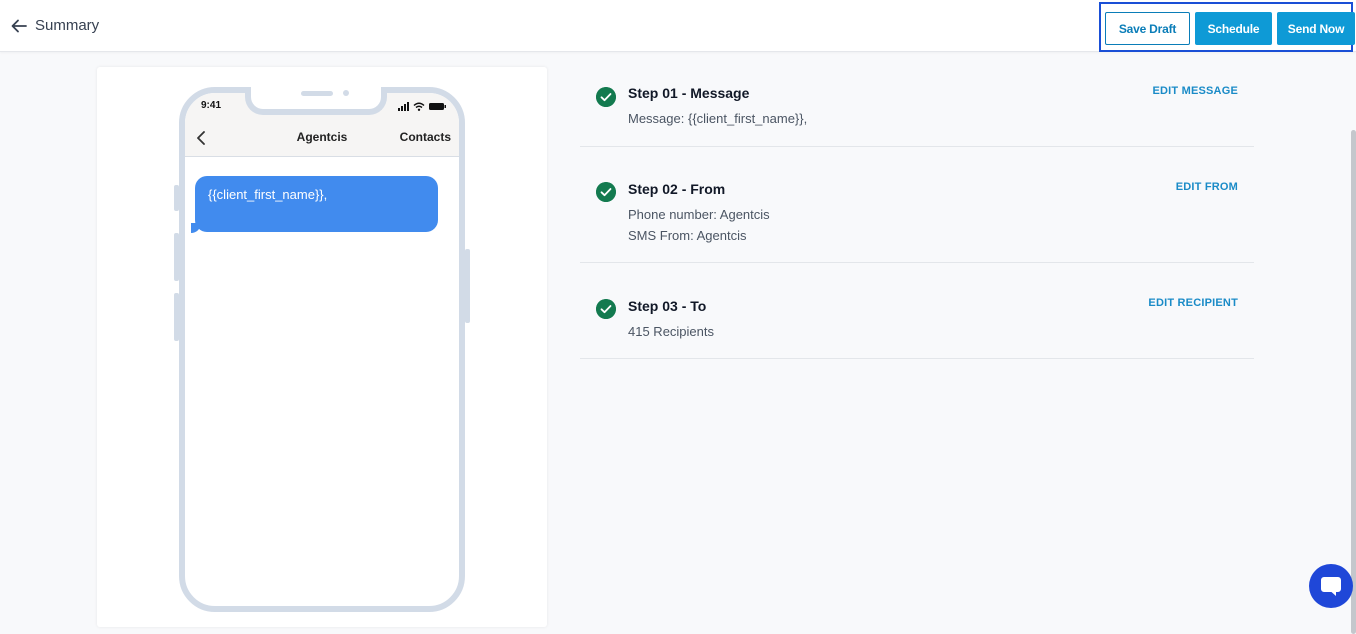 This screenshot has width=1356, height=634. What do you see at coordinates (699, 214) in the screenshot?
I see `step-detail: Phone number: Agentcis` at bounding box center [699, 214].